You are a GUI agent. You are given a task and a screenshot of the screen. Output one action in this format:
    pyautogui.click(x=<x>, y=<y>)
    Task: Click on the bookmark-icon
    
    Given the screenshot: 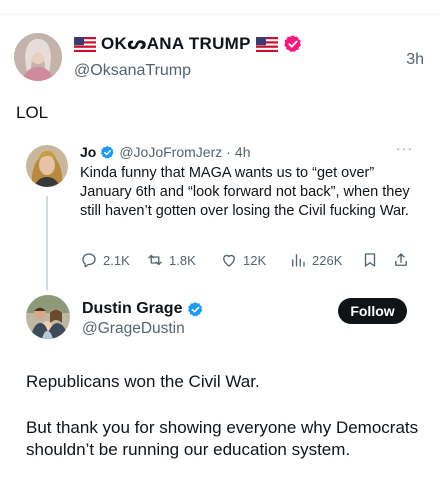 What is the action you would take?
    pyautogui.click(x=370, y=260)
    